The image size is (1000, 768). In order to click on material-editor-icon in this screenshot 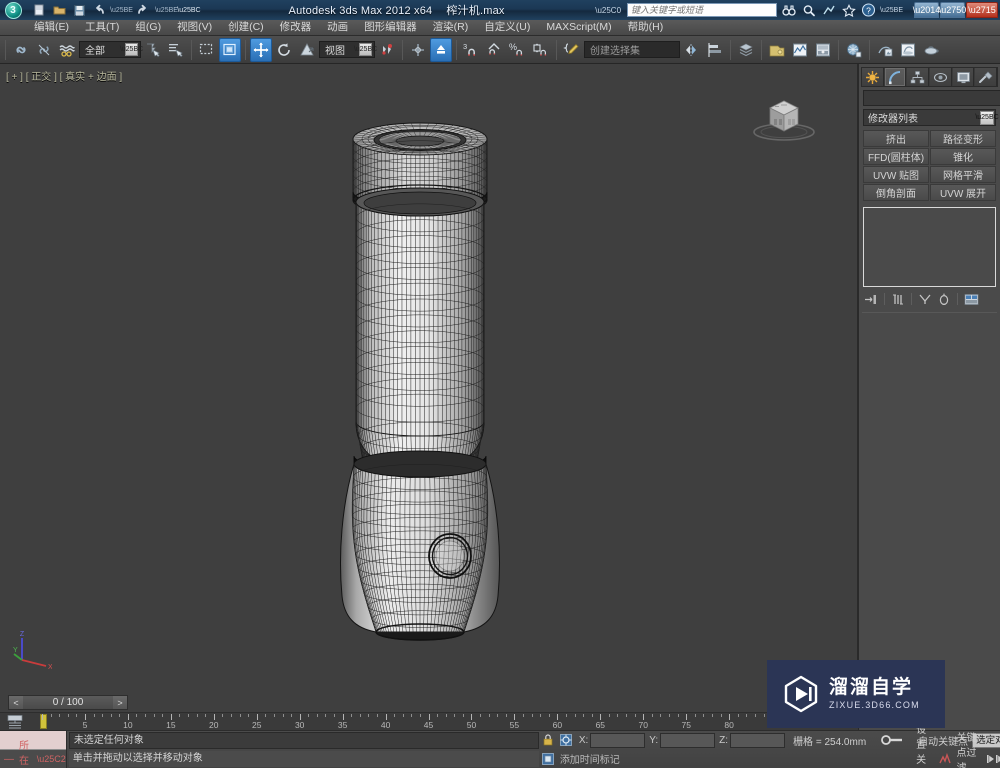, I will do `click(823, 50)`.